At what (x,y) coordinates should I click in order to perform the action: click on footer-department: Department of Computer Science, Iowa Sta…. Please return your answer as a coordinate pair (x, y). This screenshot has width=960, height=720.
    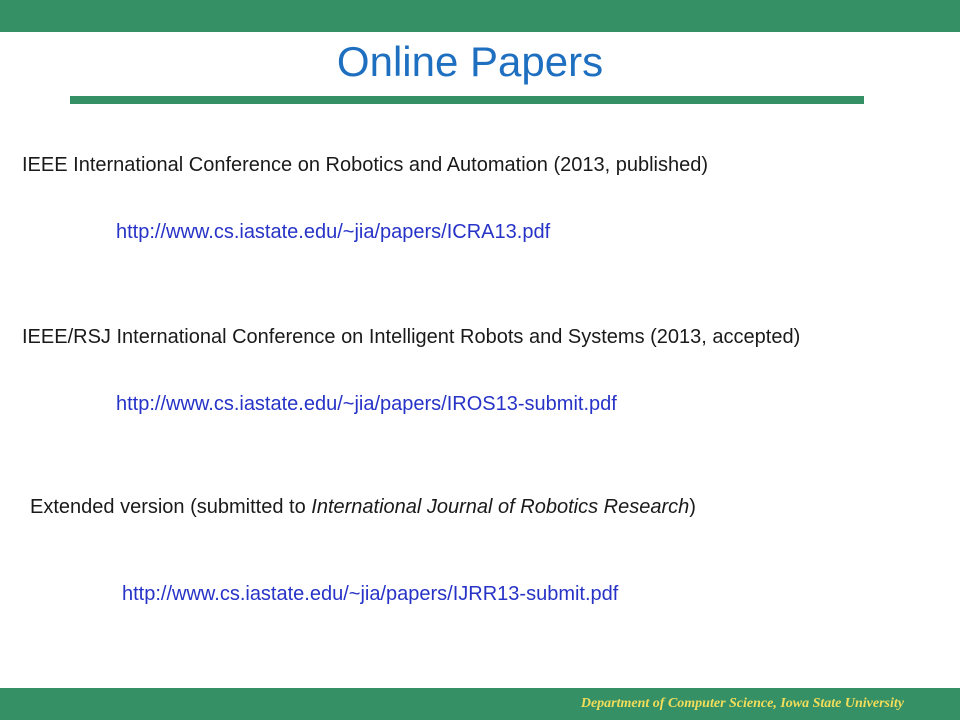
    Looking at the image, I should click on (742, 703).